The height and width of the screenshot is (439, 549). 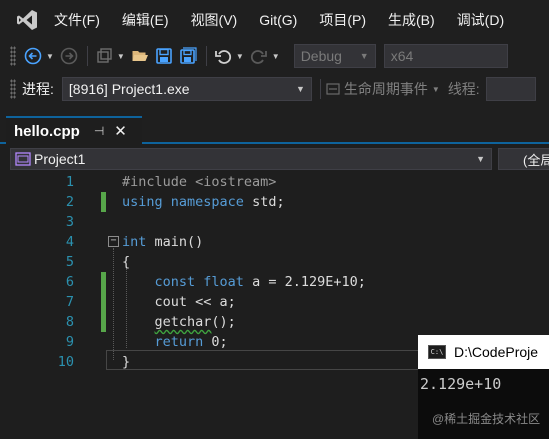 I want to click on new-project-dropdown-icon: ▼, so click(x=121, y=56).